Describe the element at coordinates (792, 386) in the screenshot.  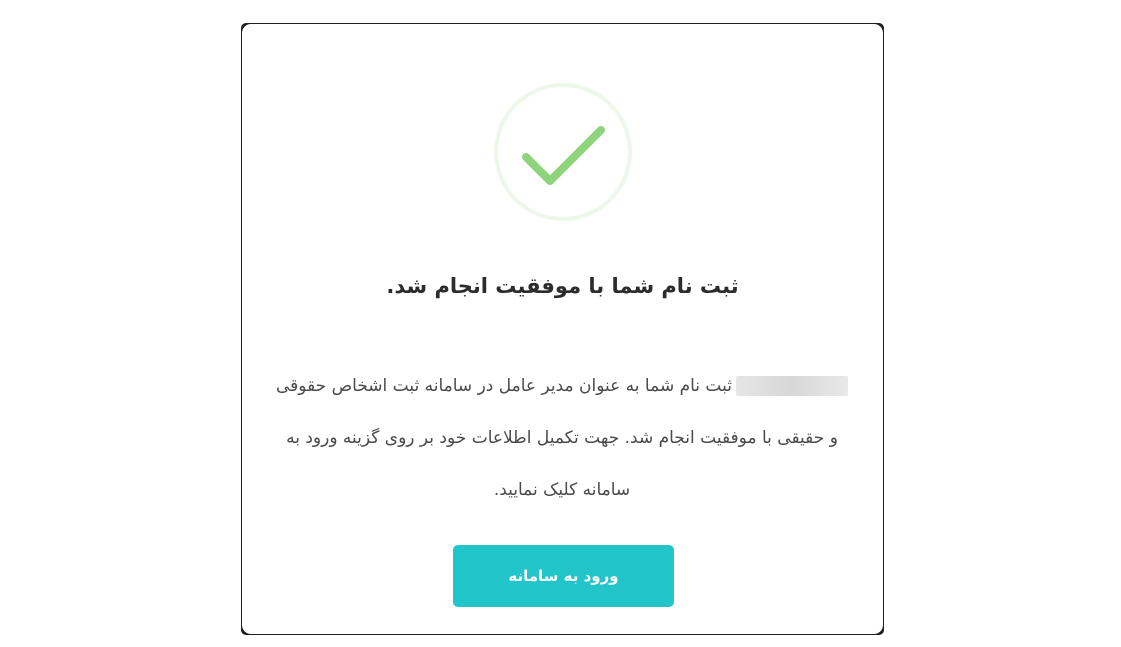
I see `redacted-name` at that location.